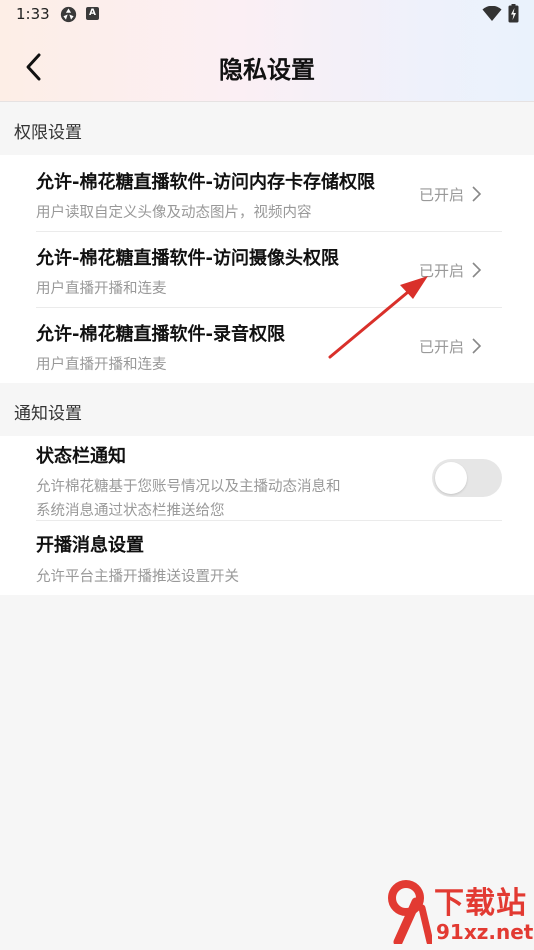 The image size is (534, 950). Describe the element at coordinates (267, 51) in the screenshot. I see `header-bar: 1:33 A 隐私设置` at that location.